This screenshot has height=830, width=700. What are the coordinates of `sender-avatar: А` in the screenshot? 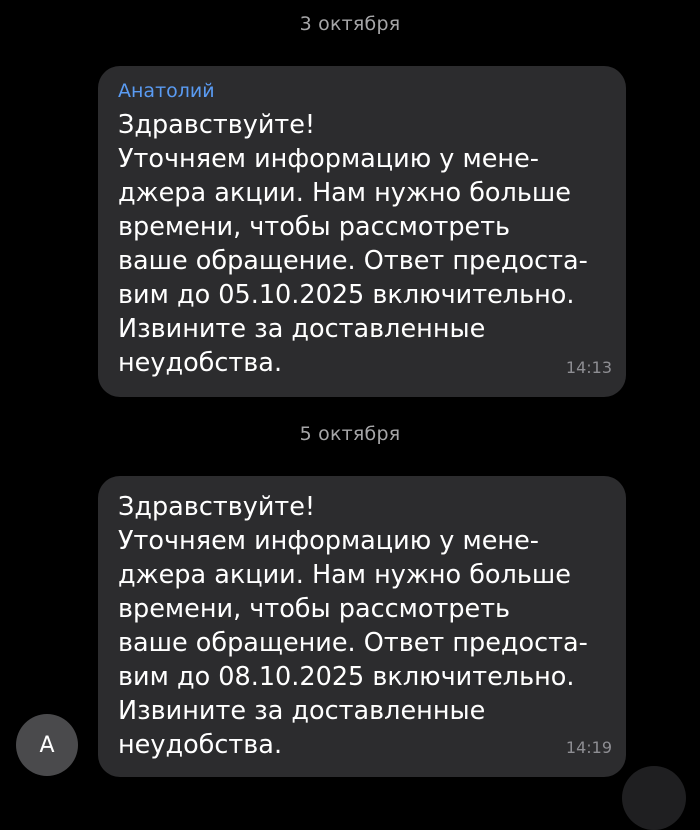 It's located at (47, 745).